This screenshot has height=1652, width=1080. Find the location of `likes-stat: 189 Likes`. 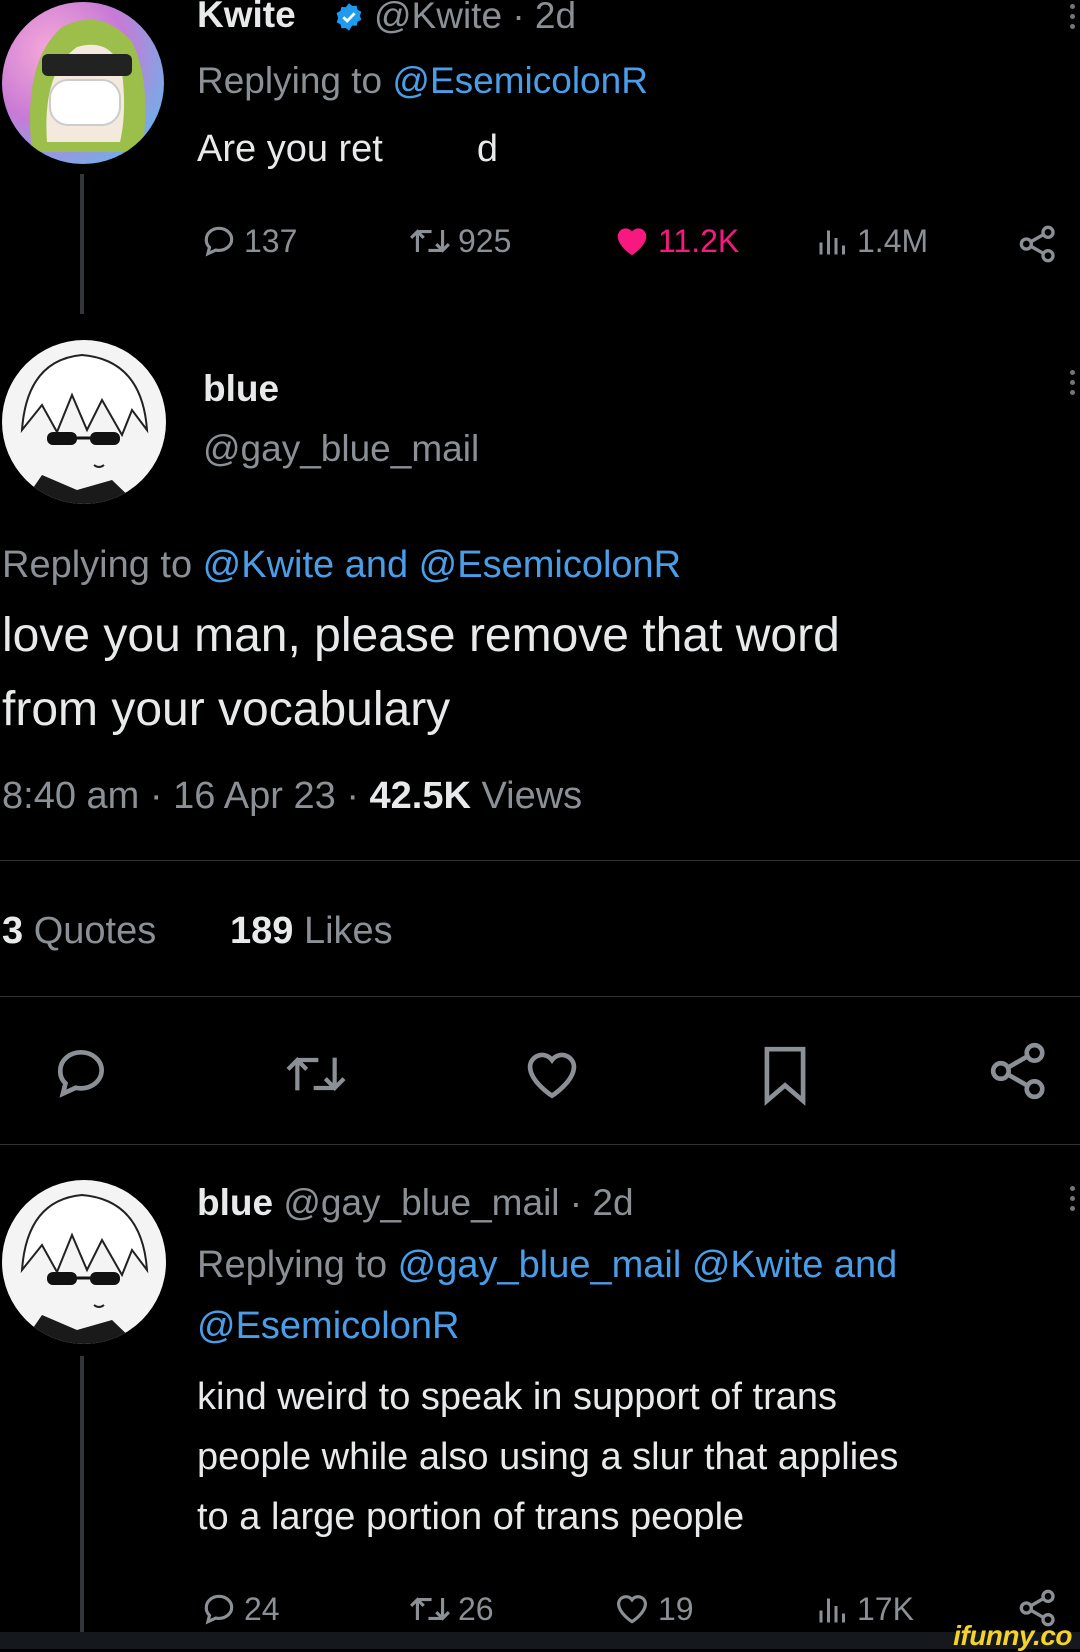

likes-stat: 189 Likes is located at coordinates (311, 931).